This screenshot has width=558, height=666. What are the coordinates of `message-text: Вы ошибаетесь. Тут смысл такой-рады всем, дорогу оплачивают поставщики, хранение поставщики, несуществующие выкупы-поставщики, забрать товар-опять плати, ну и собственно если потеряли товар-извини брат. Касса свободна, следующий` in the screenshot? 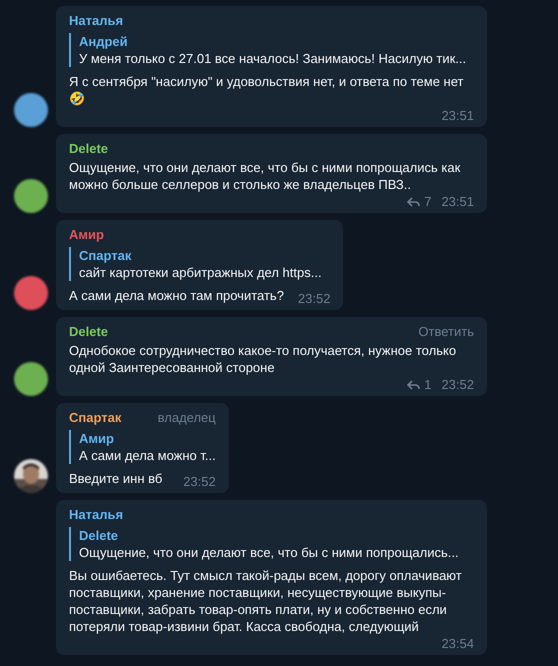 It's located at (266, 601).